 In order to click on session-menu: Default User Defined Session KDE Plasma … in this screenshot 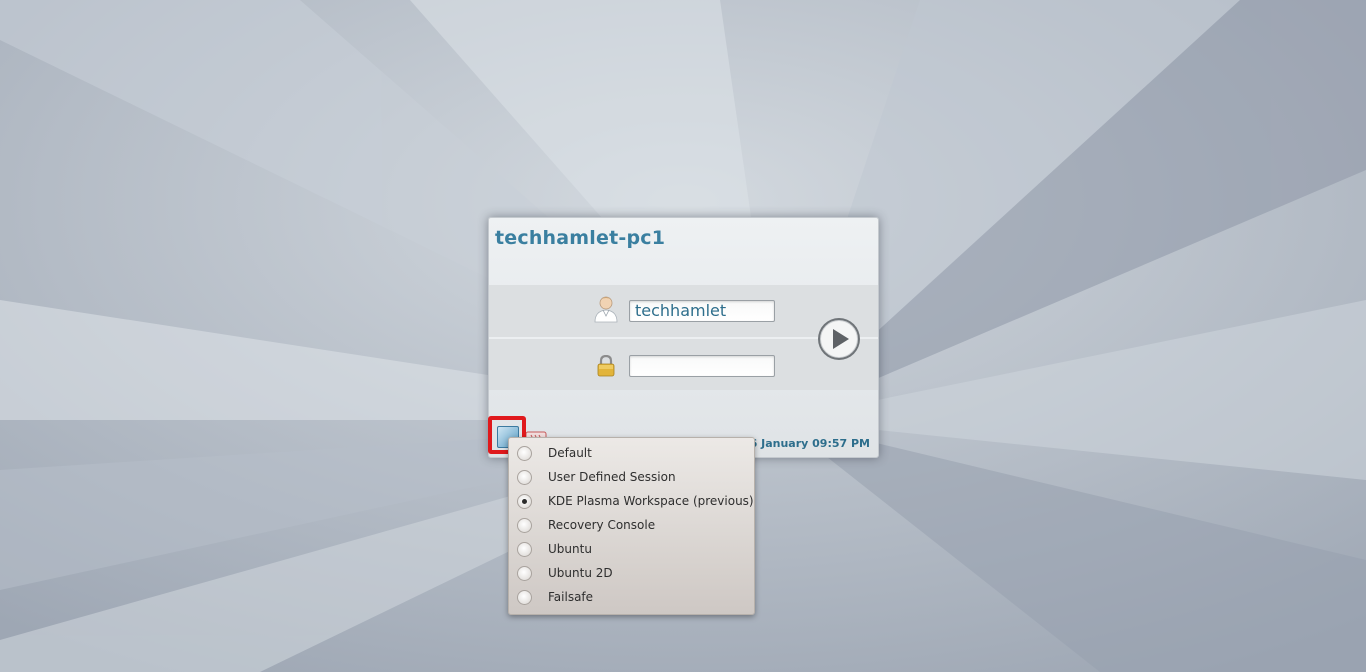, I will do `click(631, 526)`.